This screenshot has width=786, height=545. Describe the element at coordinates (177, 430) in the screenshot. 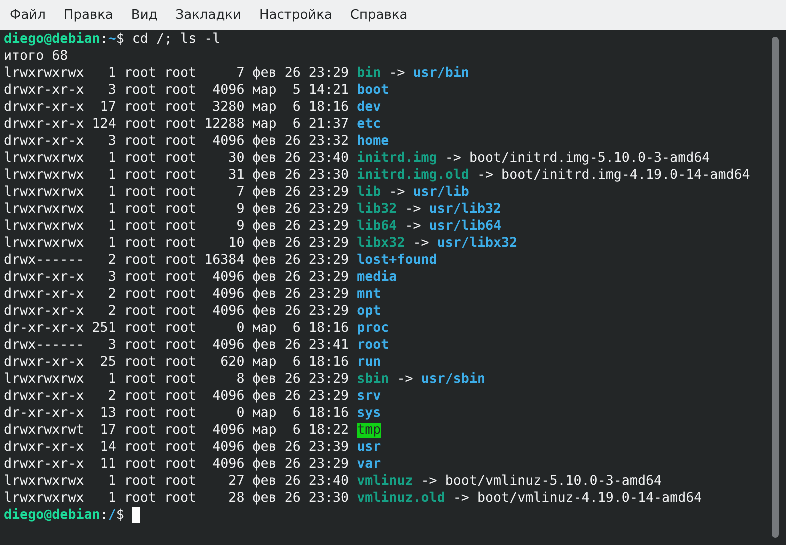

I see `file-details: drwxrwxrwt 17 root root 4096 мар 6 18:22` at that location.